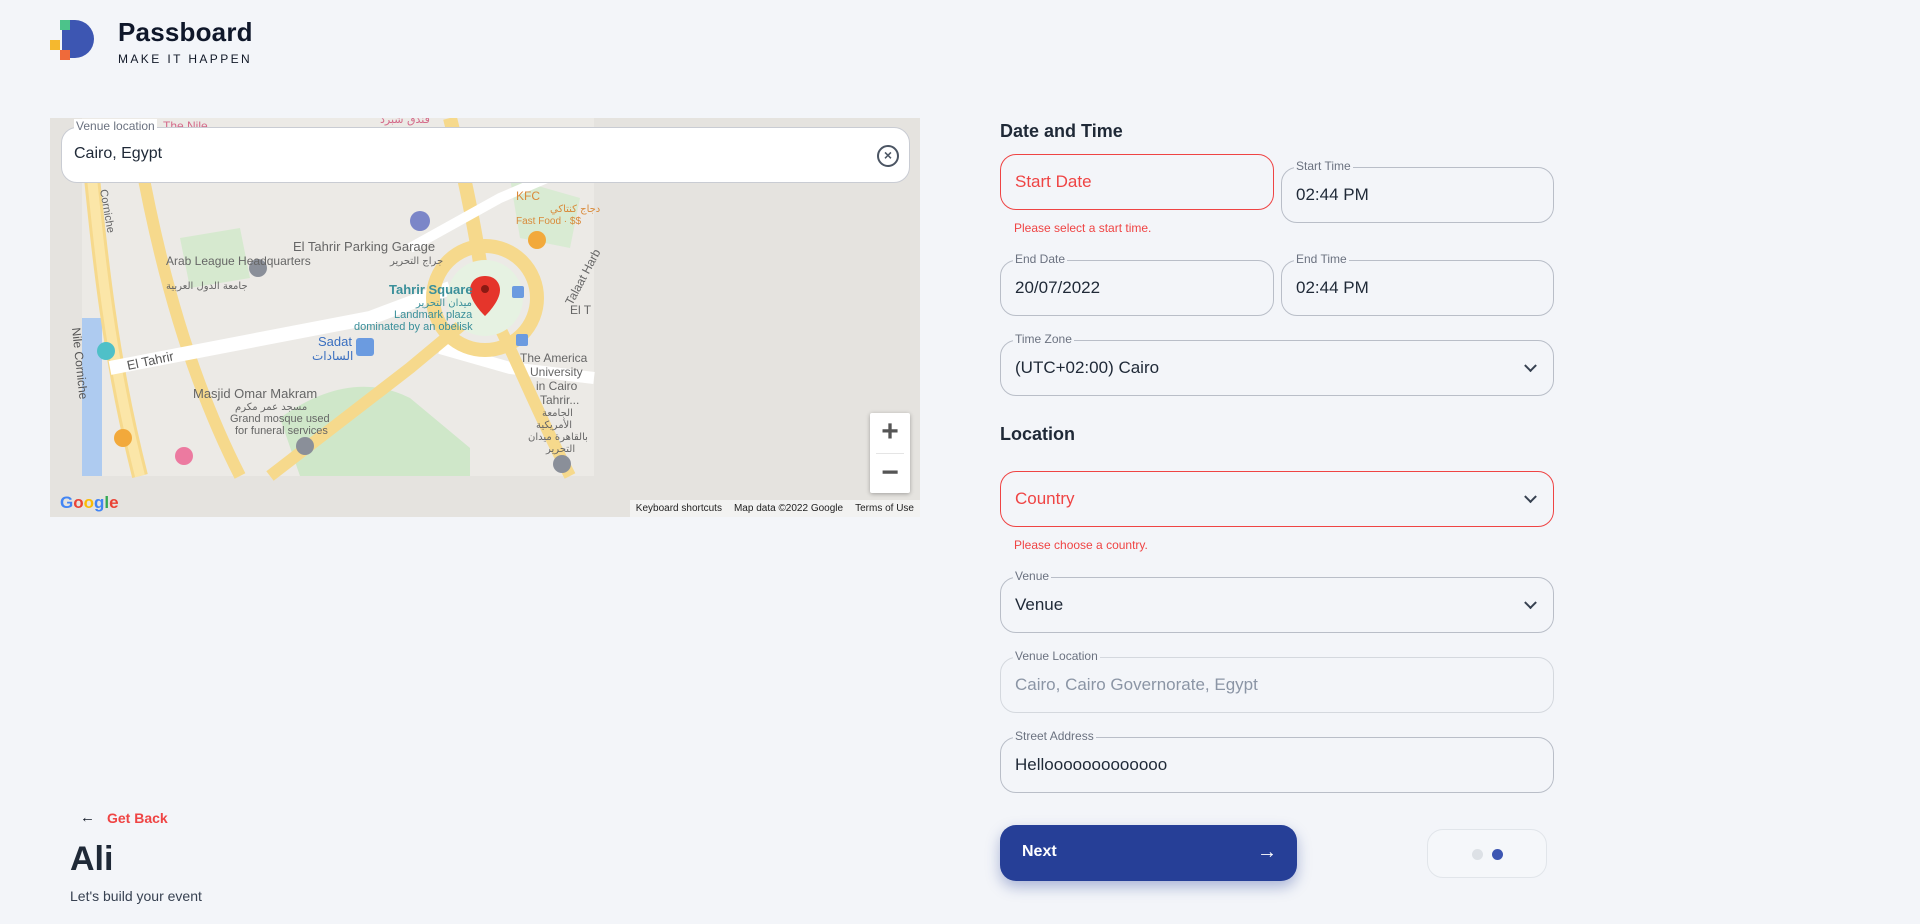 The width and height of the screenshot is (1920, 924). I want to click on end-date-label: End Date, so click(1040, 259).